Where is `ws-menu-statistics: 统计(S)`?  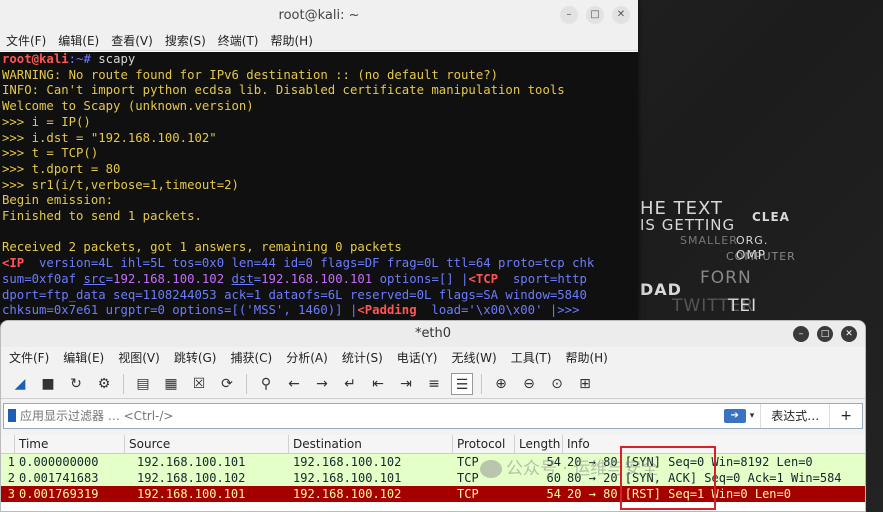 ws-menu-statistics: 统计(S) is located at coordinates (362, 358).